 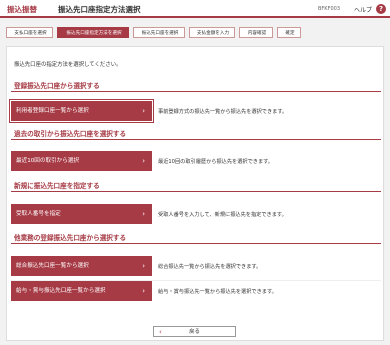 What do you see at coordinates (216, 162) in the screenshot?
I see `item-description: 最近10回の取引履歴から振込先を選択できます。` at bounding box center [216, 162].